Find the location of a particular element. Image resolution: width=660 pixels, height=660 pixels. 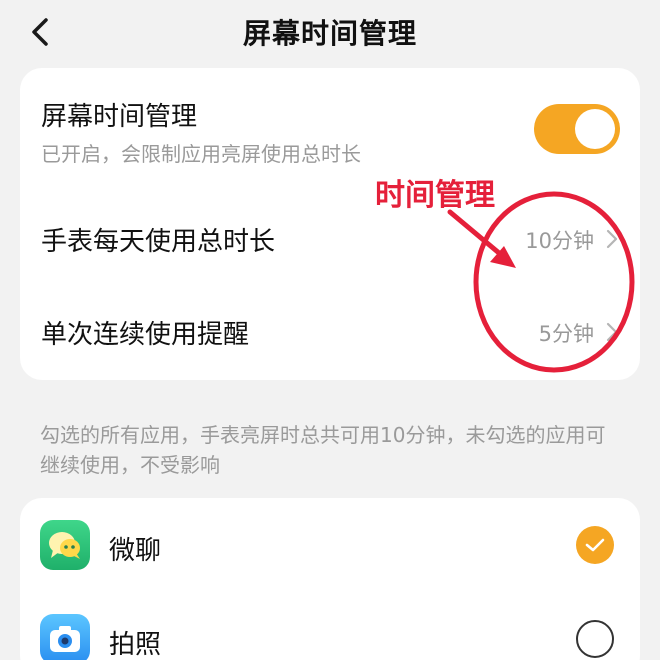

continuous-reminder-label: 单次连续使用提醒 is located at coordinates (145, 335).